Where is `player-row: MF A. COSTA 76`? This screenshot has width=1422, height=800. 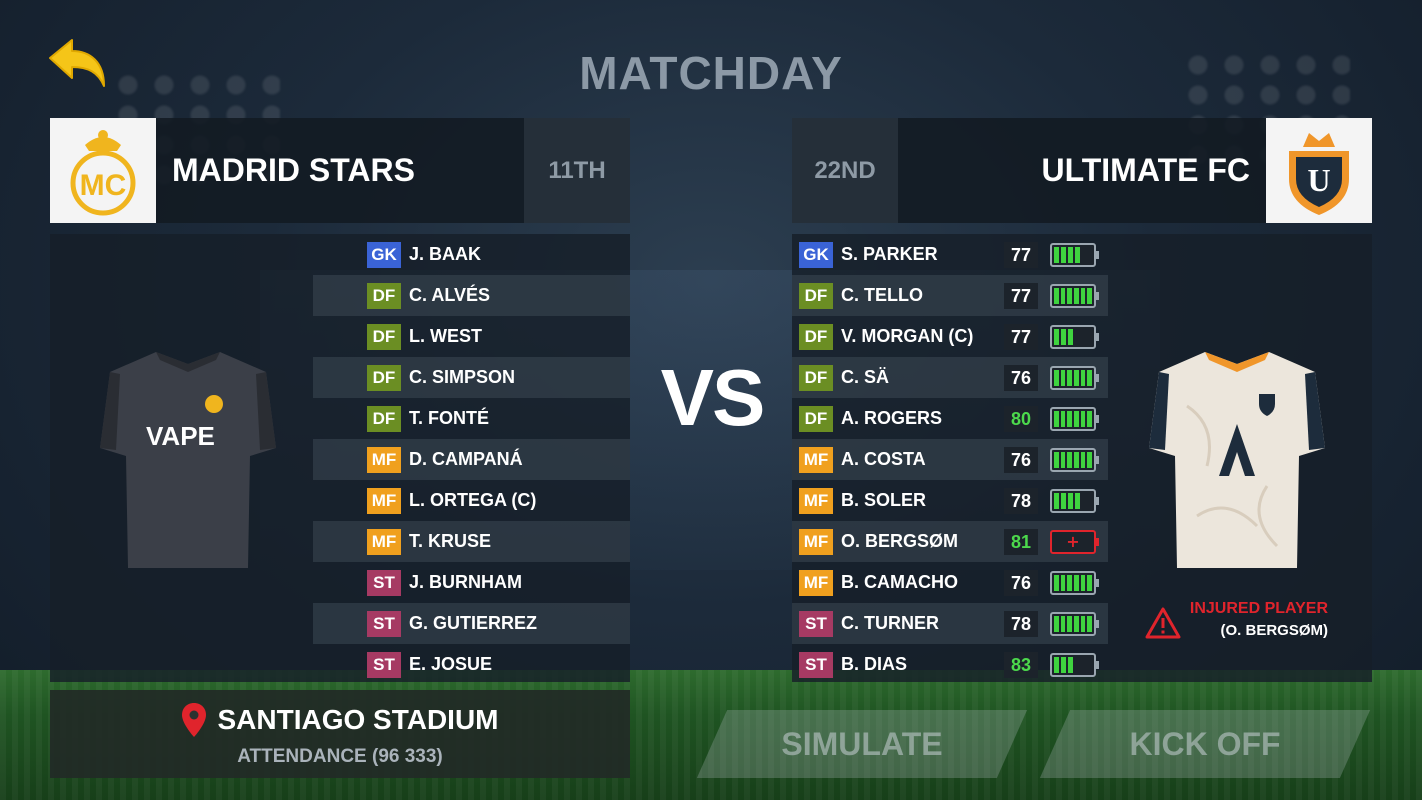
player-row: MF A. COSTA 76 is located at coordinates (950, 459).